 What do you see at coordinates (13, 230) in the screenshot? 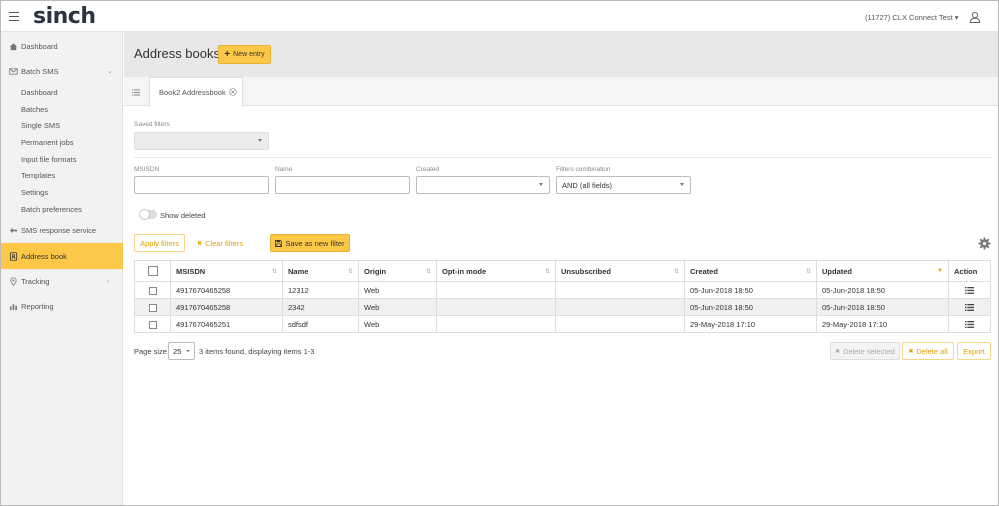
I see `reply-arrow-icon` at bounding box center [13, 230].